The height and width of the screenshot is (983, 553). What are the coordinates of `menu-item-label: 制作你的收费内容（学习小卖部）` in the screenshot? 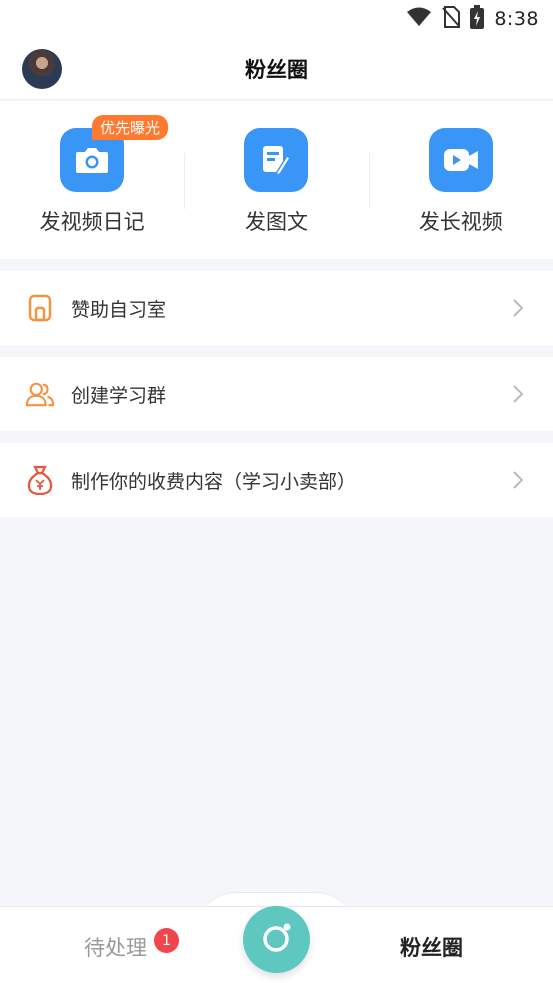 It's located at (214, 481).